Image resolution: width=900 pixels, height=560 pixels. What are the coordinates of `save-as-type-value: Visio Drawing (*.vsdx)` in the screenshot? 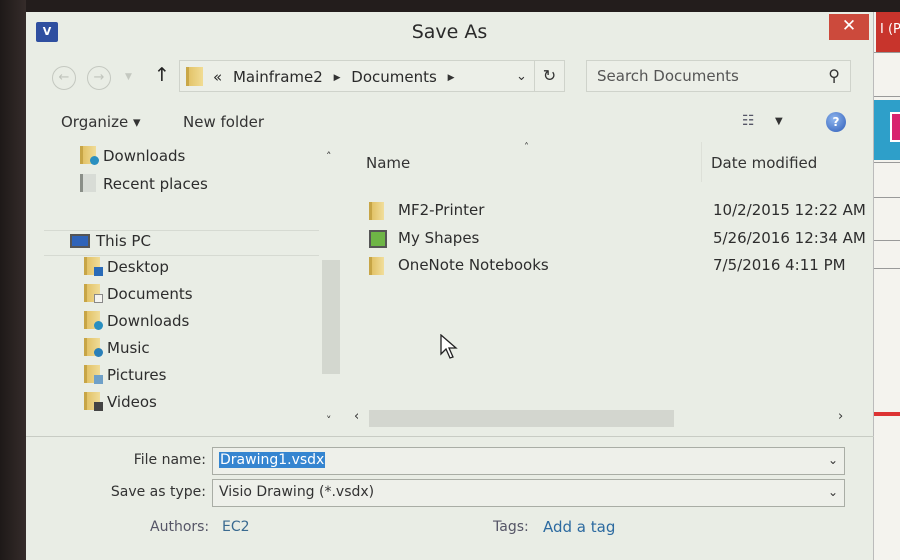 It's located at (297, 492).